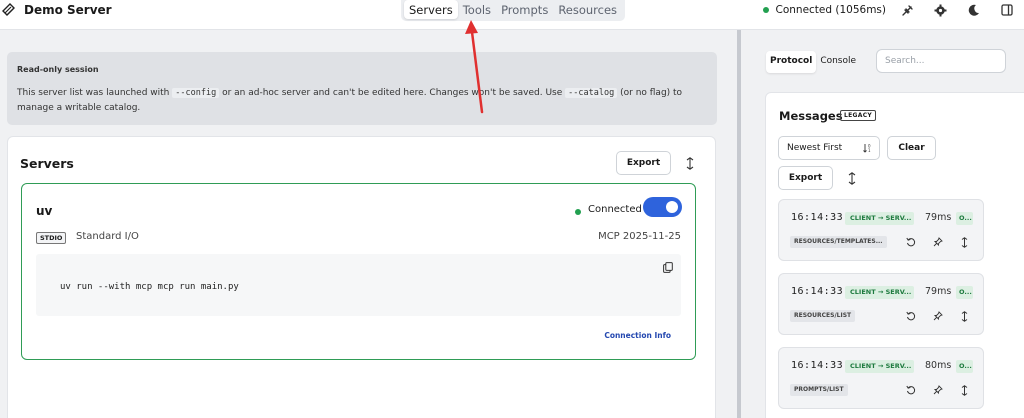 This screenshot has width=1024, height=418. I want to click on collapse-expand-messages-icon, so click(852, 178).